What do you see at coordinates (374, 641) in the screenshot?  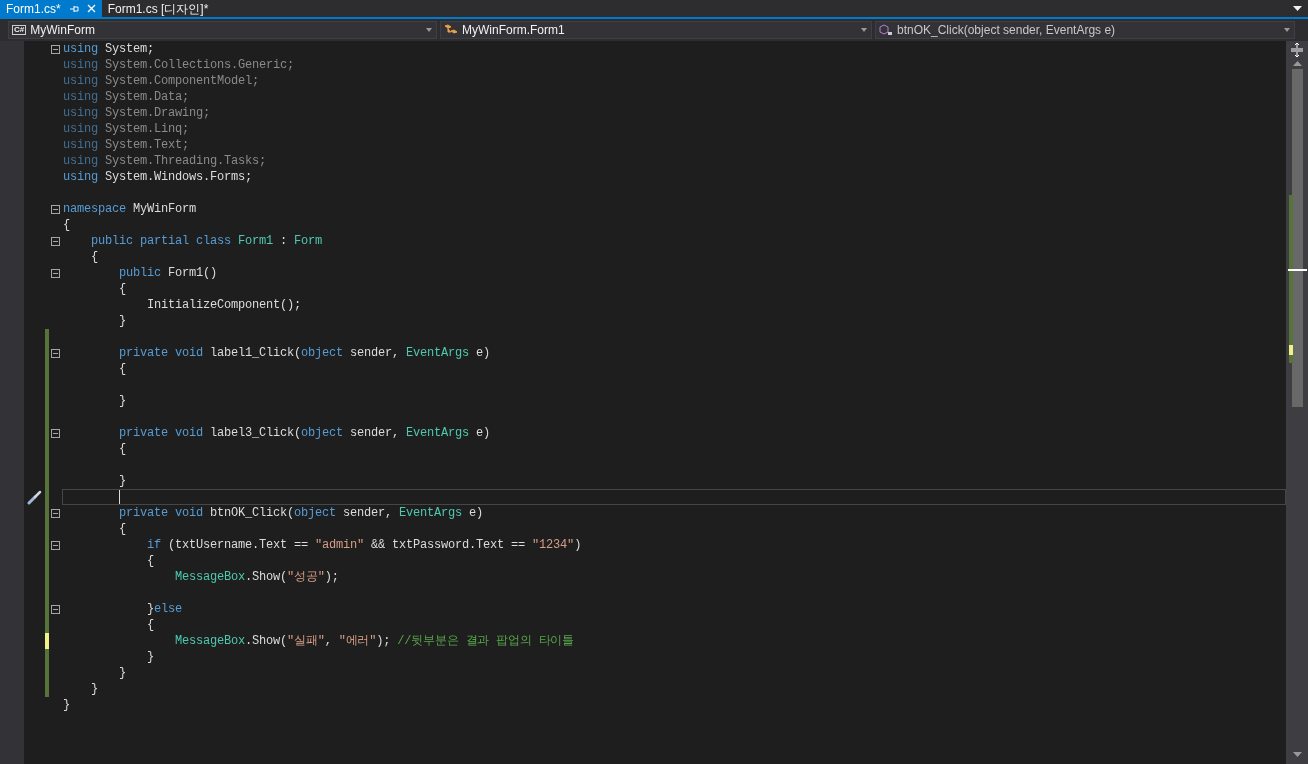 I see `code-line: MessageBox.Show("실패", "에러"); //뒷부분은 결과 팝업의 타이틀` at bounding box center [374, 641].